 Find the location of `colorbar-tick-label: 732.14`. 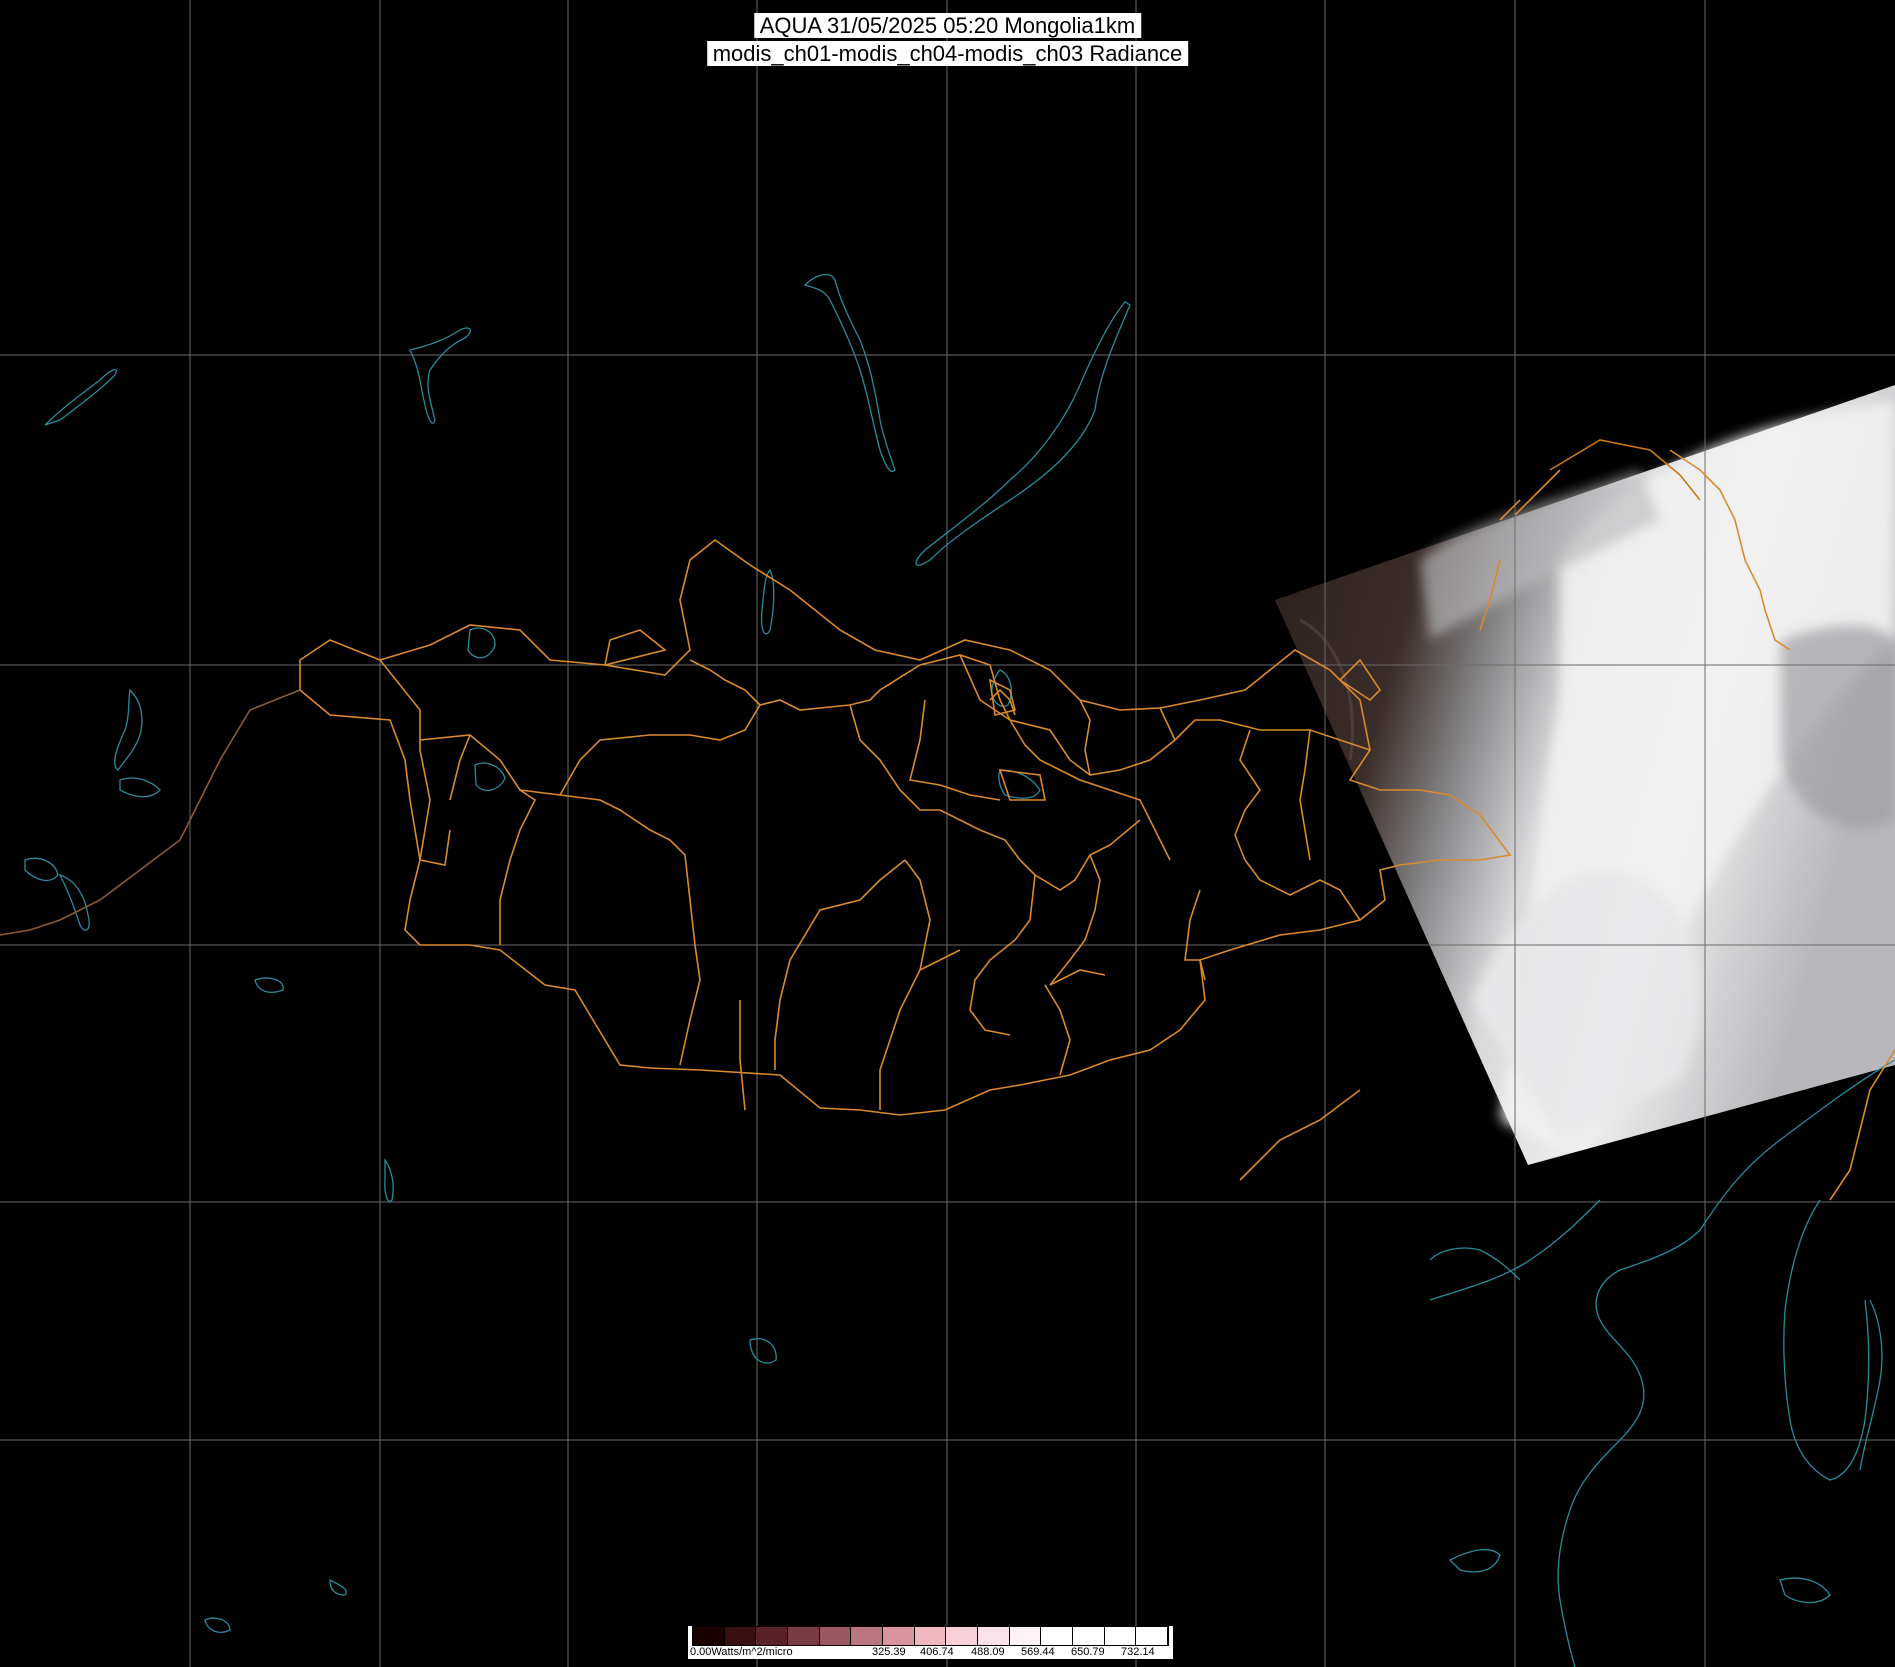

colorbar-tick-label: 732.14 is located at coordinates (1138, 1652).